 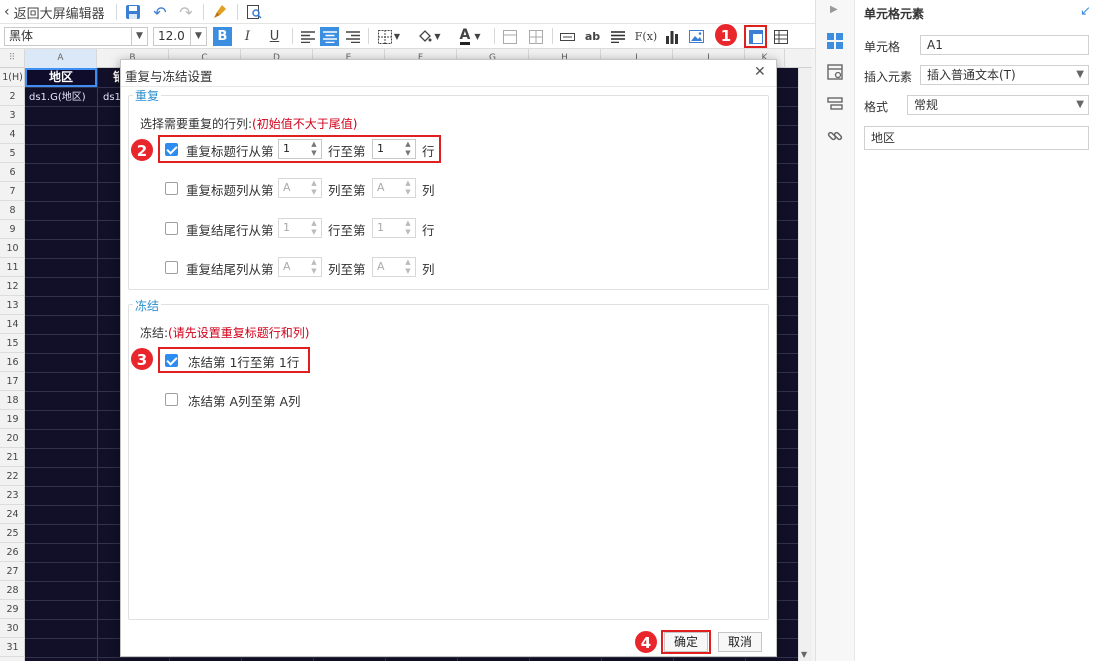 What do you see at coordinates (12, 552) in the screenshot?
I see `row-header: 26` at bounding box center [12, 552].